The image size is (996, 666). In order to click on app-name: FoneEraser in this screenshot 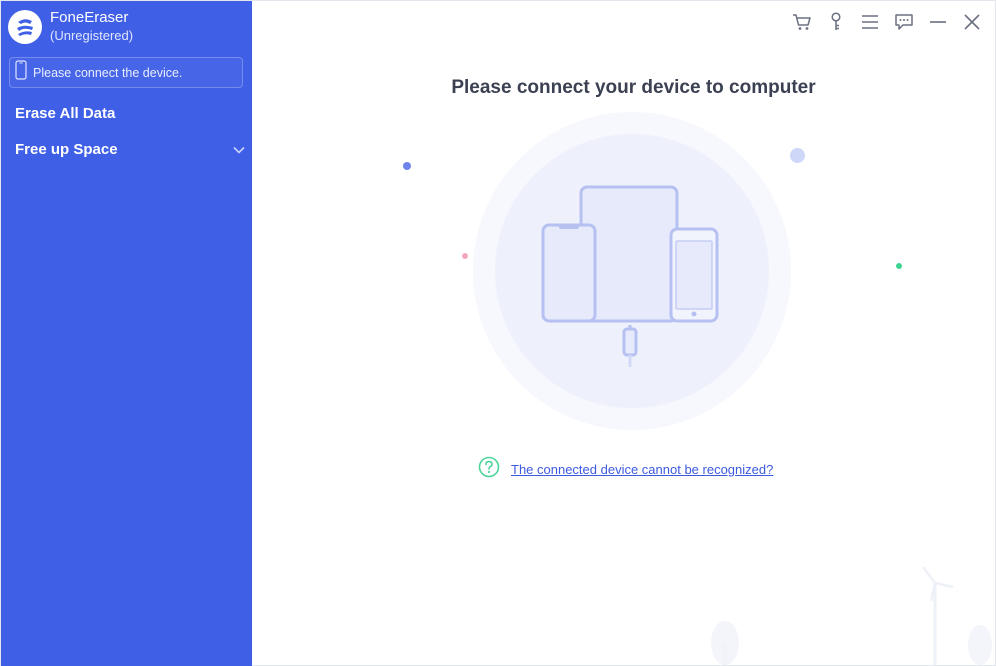, I will do `click(89, 17)`.